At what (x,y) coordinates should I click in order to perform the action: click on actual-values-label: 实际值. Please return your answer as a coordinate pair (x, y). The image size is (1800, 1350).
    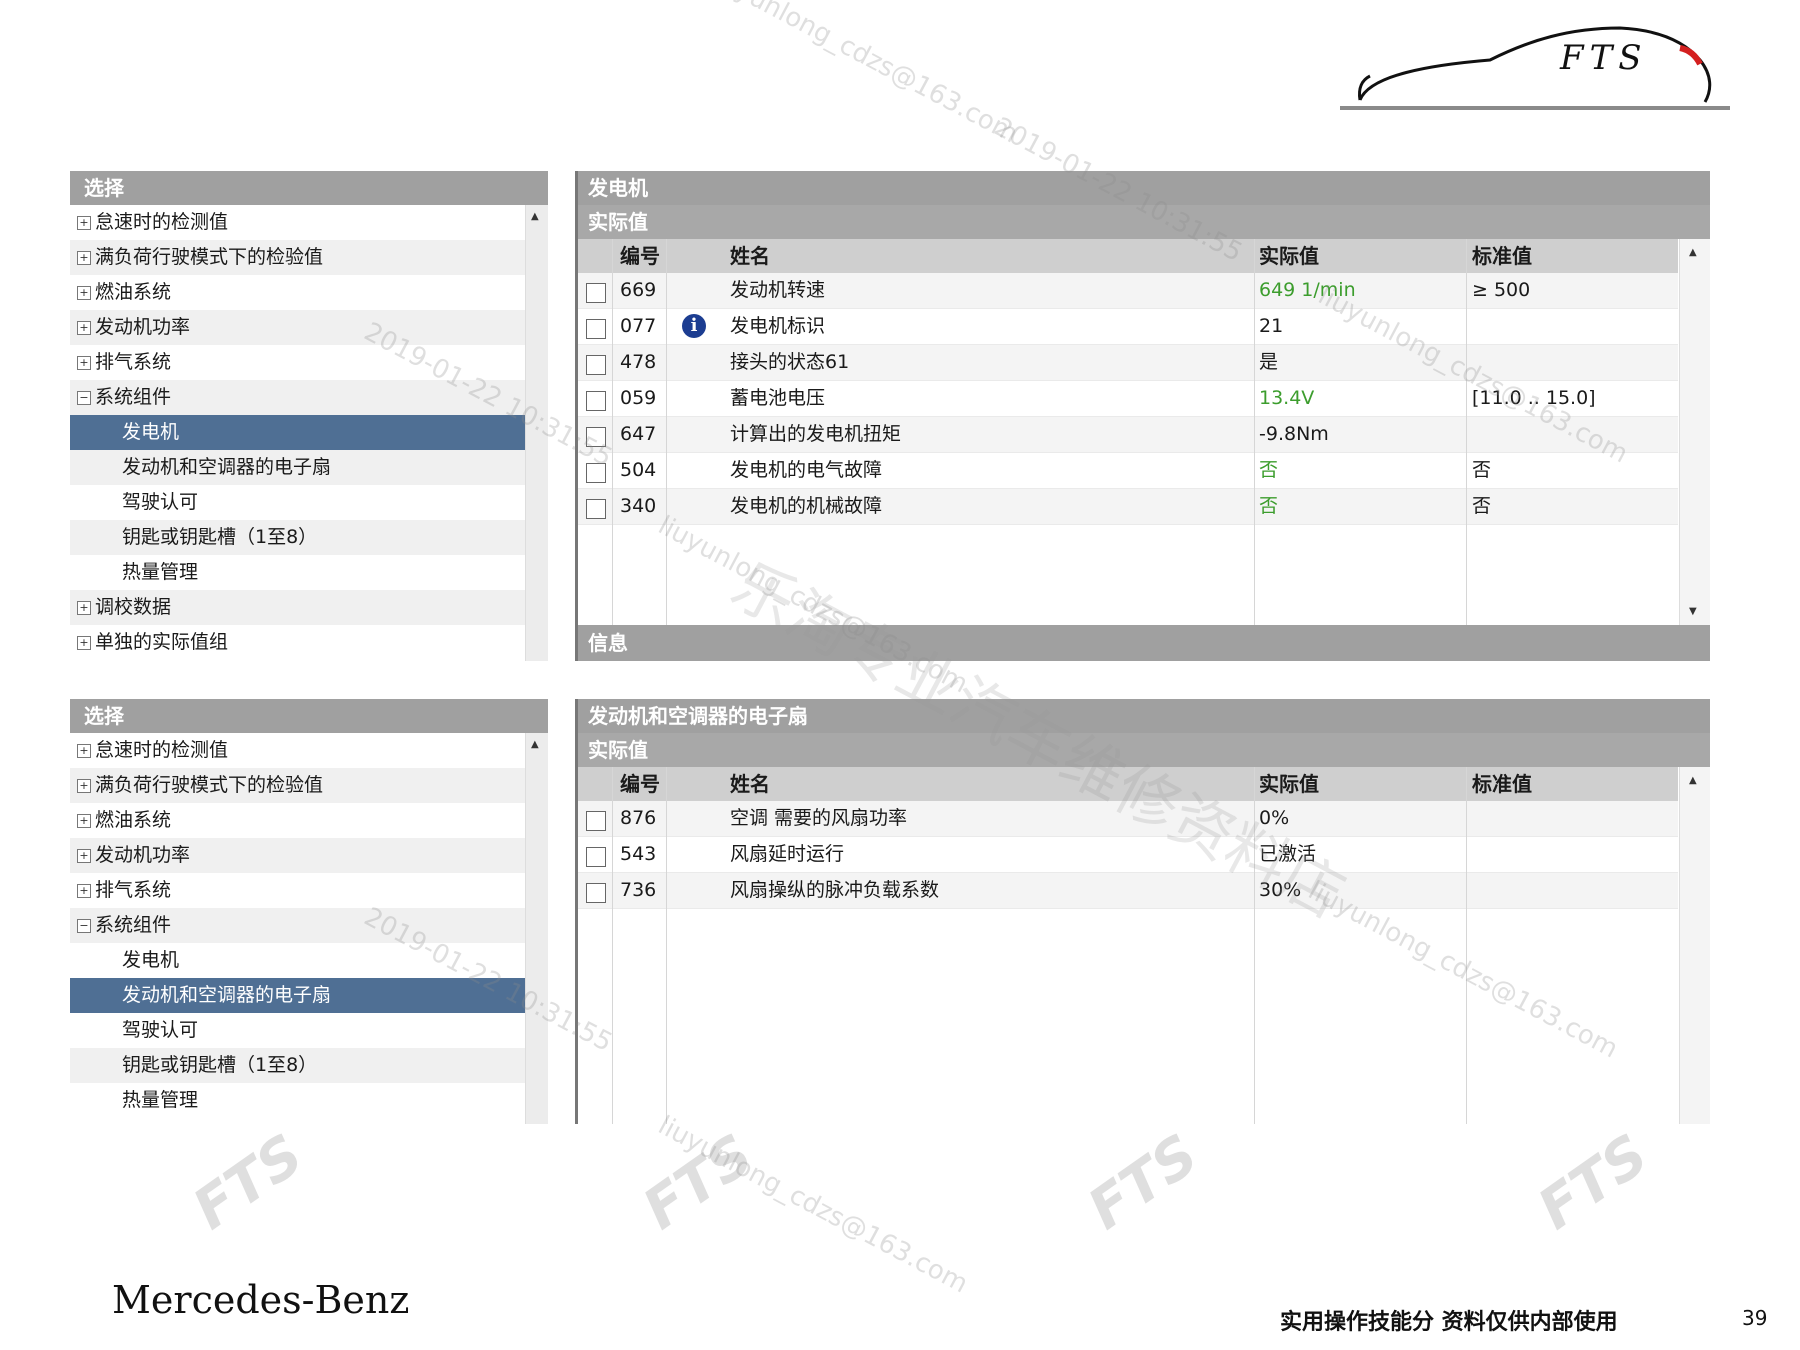
    Looking at the image, I should click on (1144, 222).